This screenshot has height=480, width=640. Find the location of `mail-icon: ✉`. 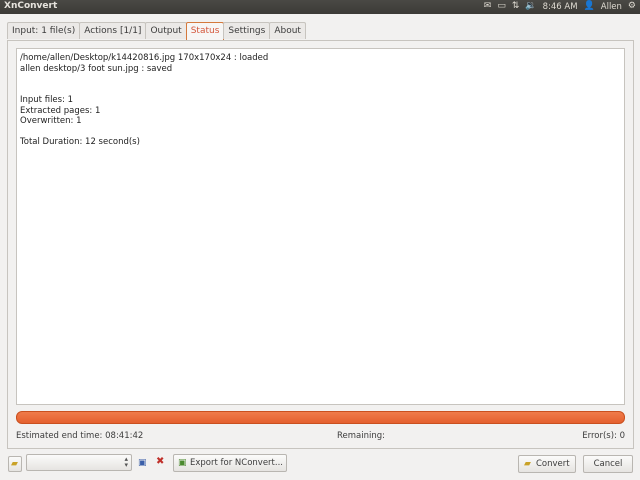

mail-icon: ✉ is located at coordinates (488, 6).